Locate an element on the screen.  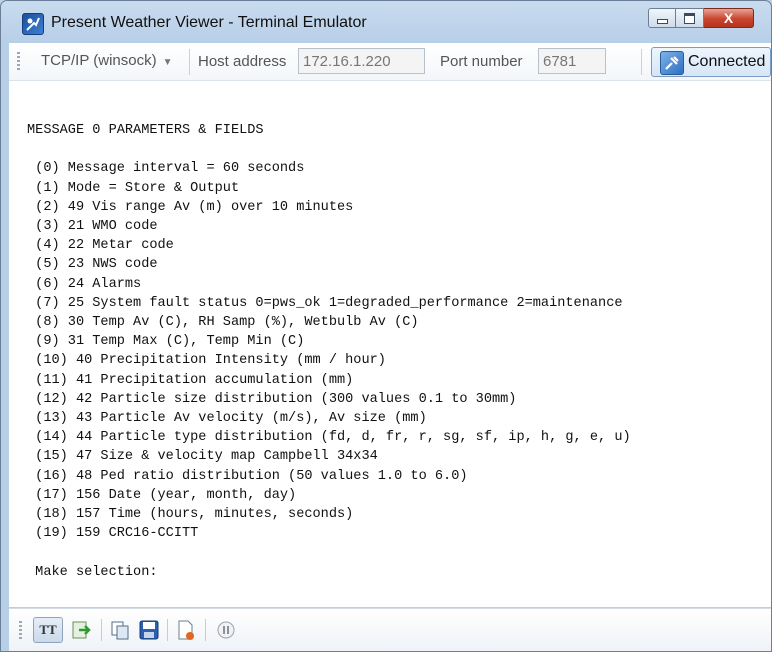
save-icon is located at coordinates (149, 630).